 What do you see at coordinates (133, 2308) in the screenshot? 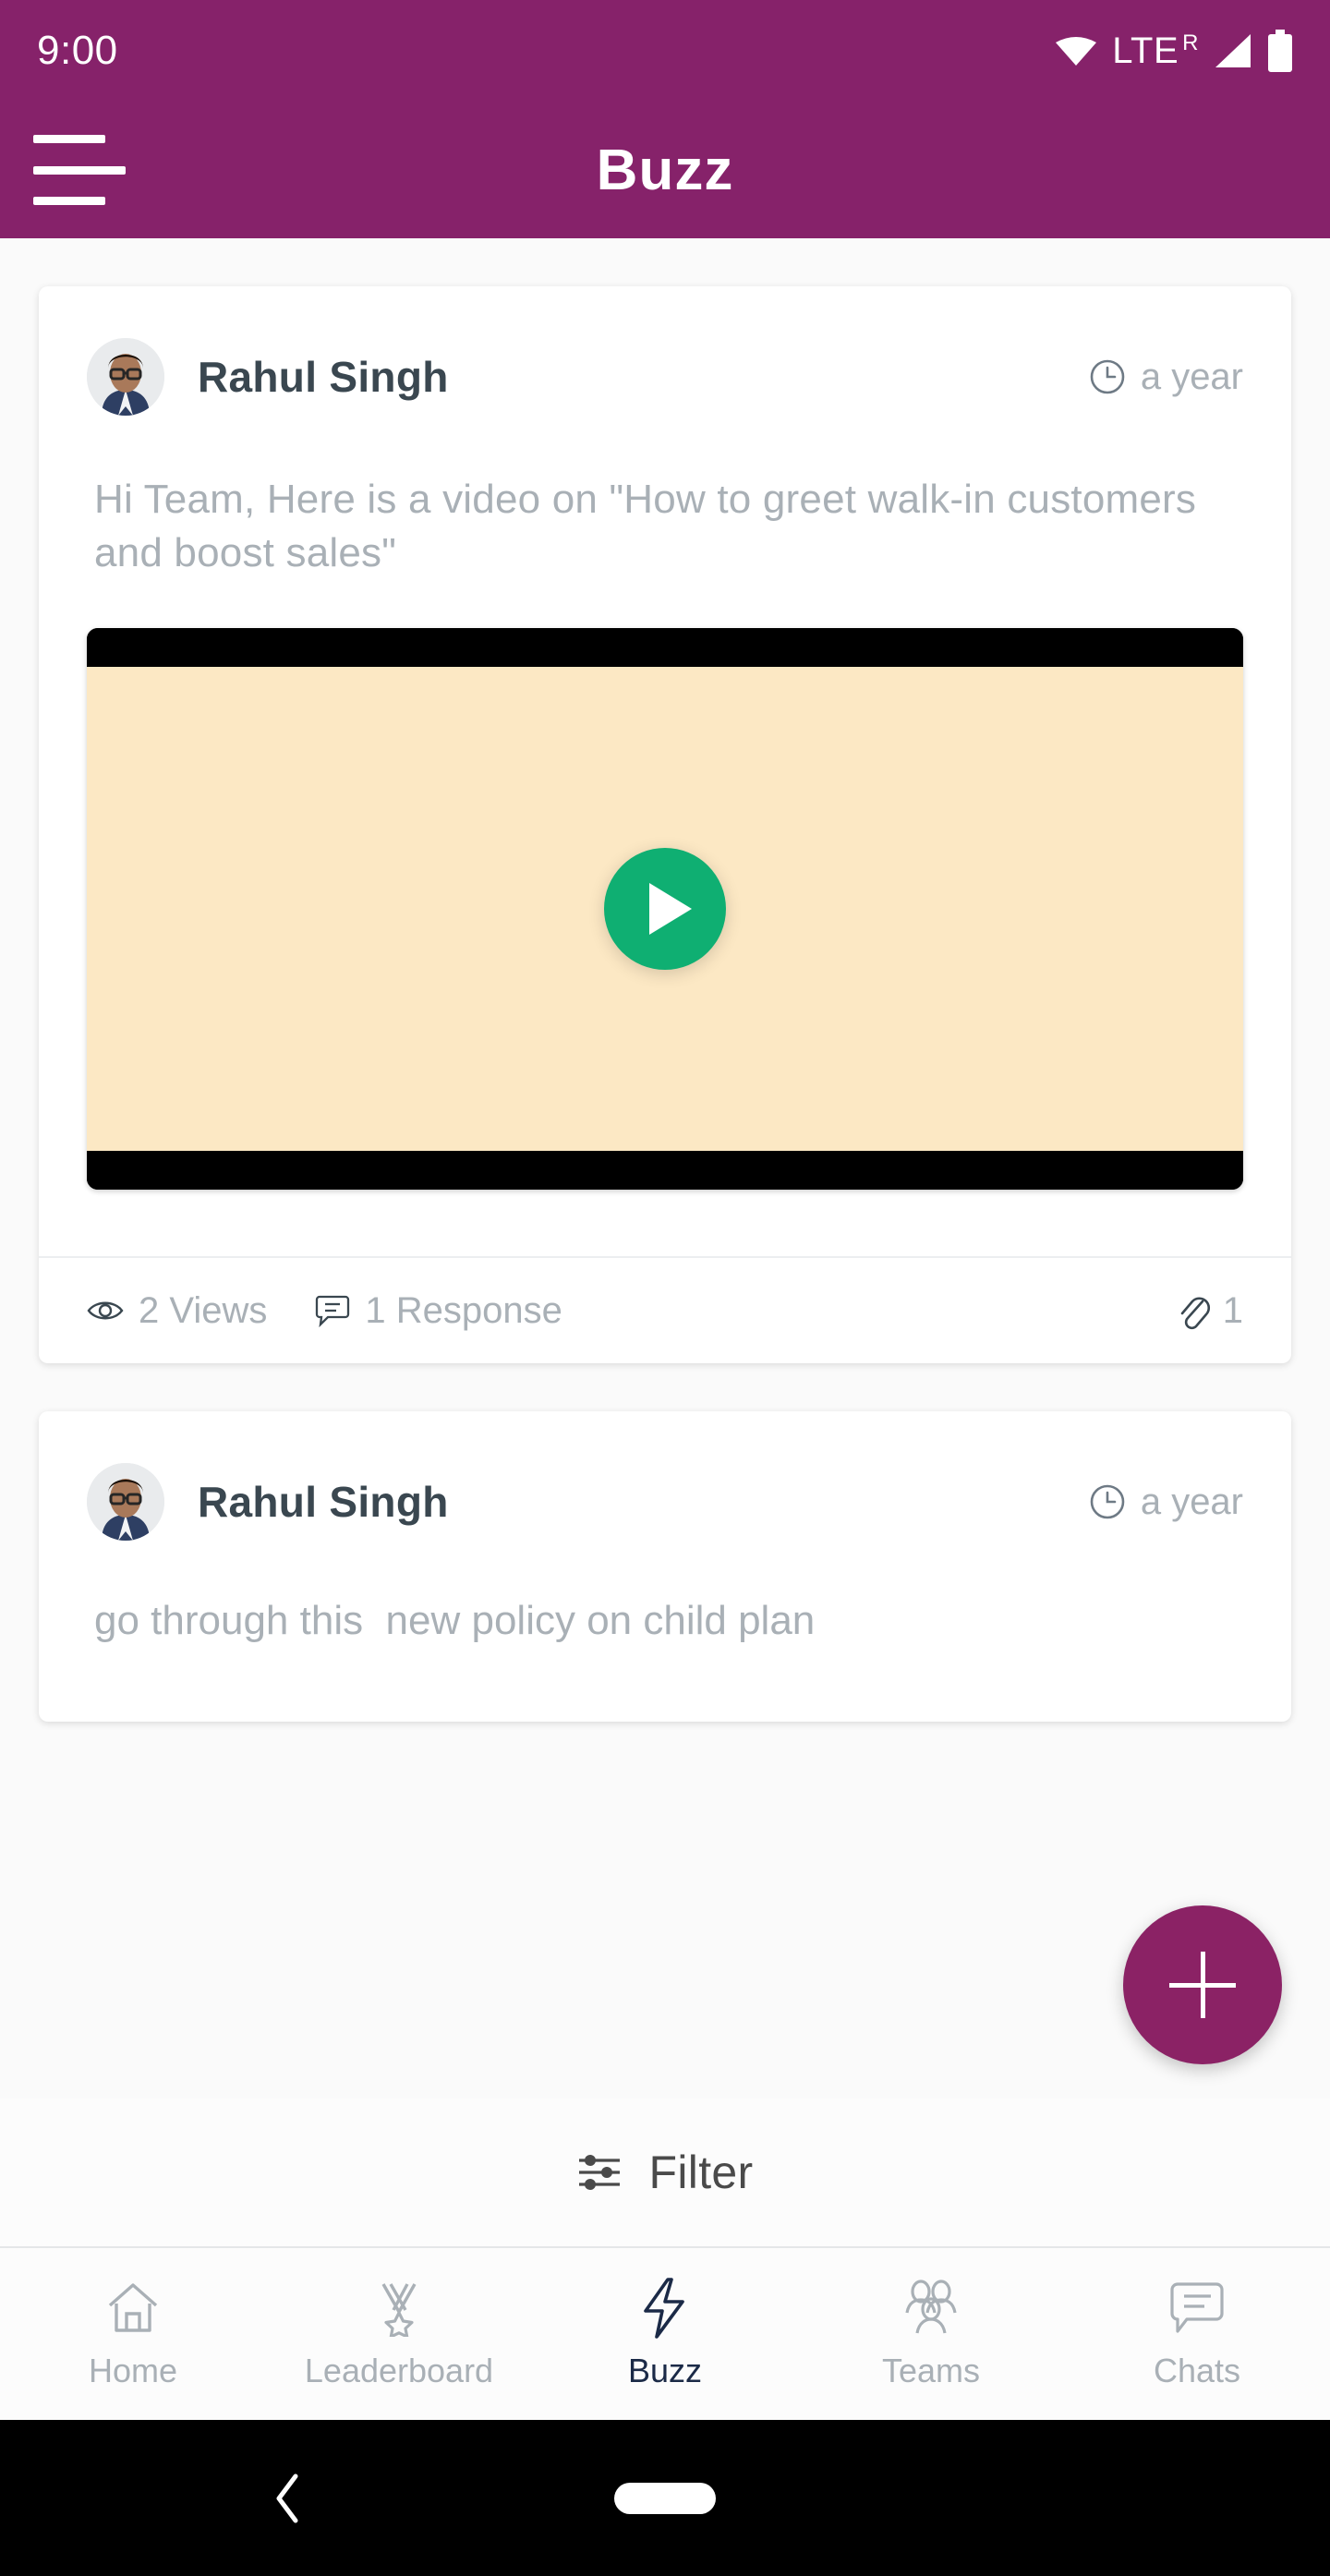
I see `home-icon` at bounding box center [133, 2308].